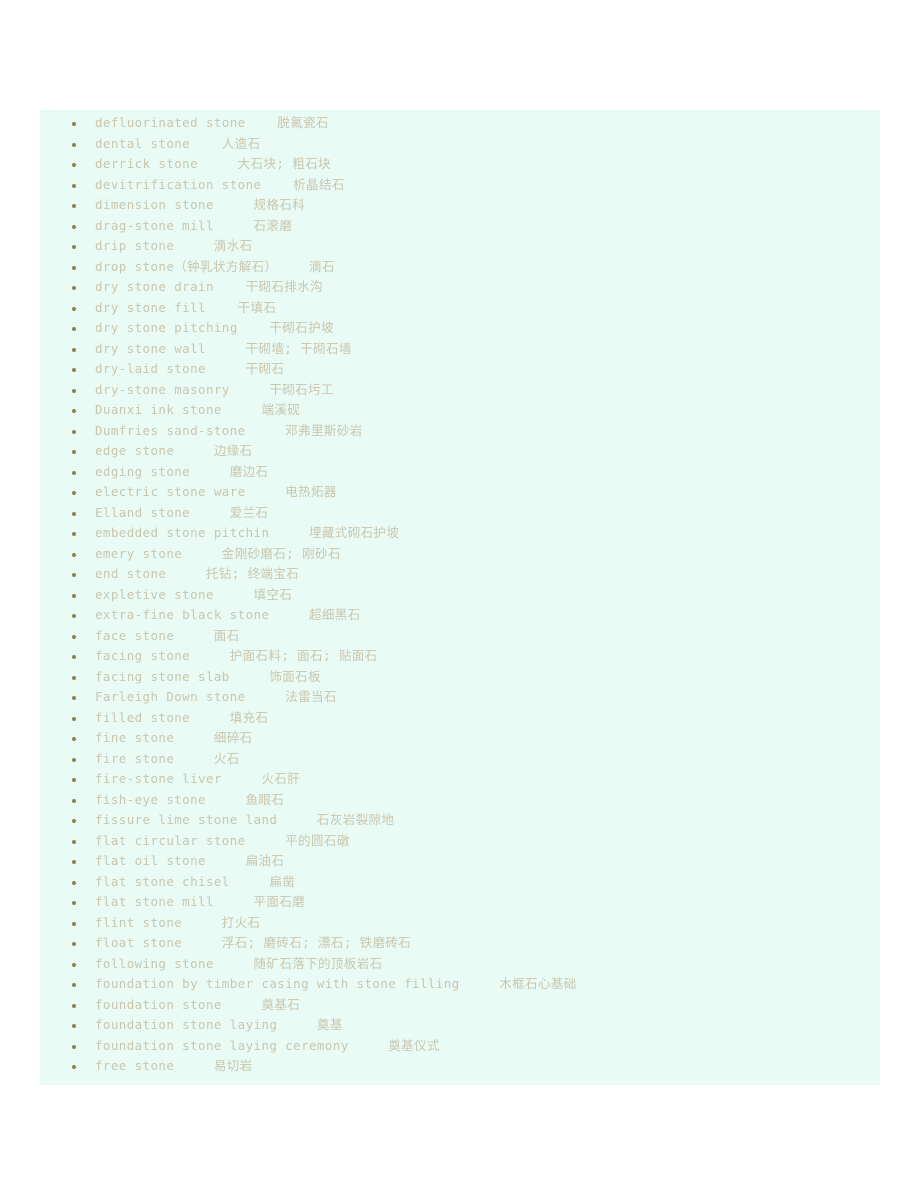 This screenshot has width=920, height=1191. What do you see at coordinates (216, 491) in the screenshot?
I see `glossary-entry-text: electric stone ware 电热炻器` at bounding box center [216, 491].